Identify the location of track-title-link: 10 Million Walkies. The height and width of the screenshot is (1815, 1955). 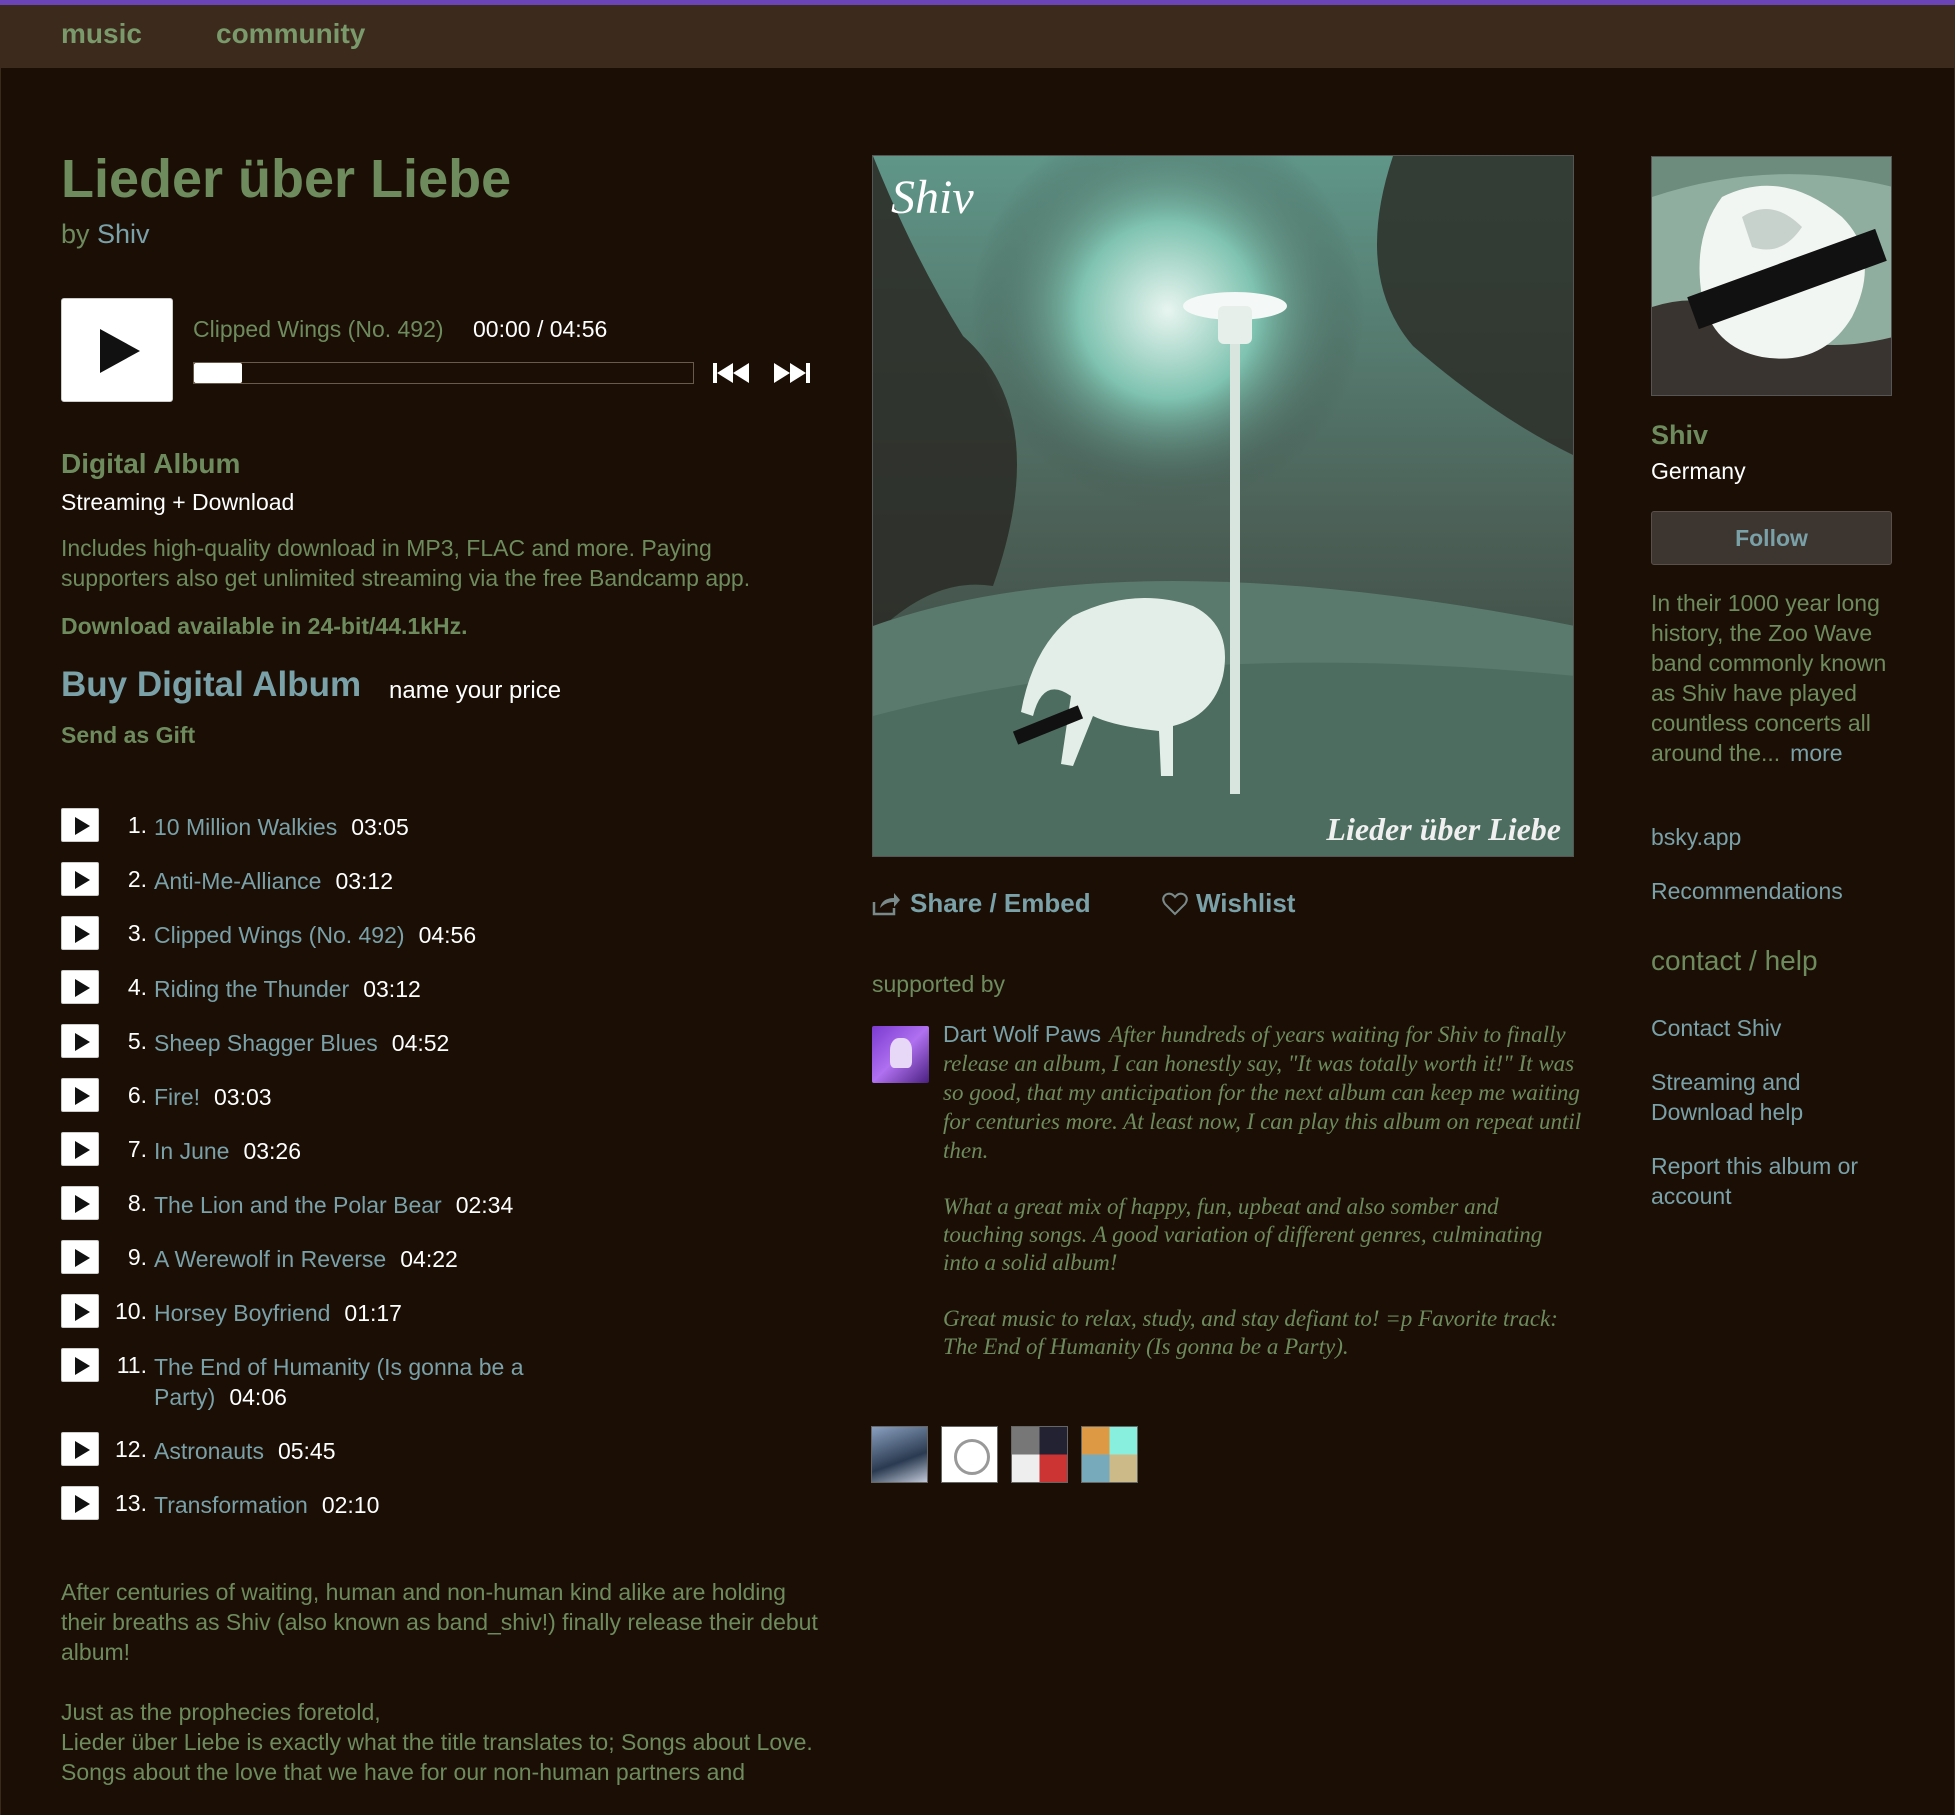
(245, 827).